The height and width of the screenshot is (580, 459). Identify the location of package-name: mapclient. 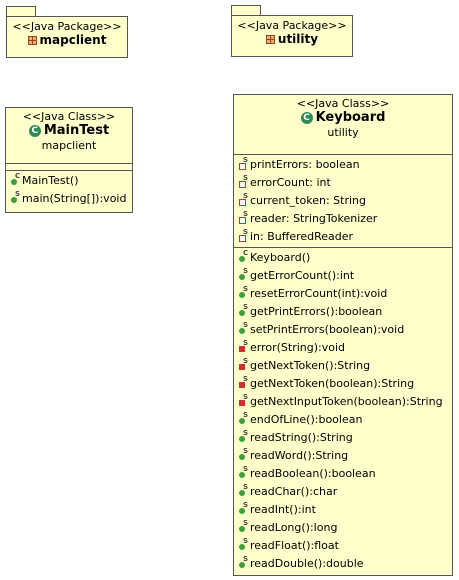
(73, 40).